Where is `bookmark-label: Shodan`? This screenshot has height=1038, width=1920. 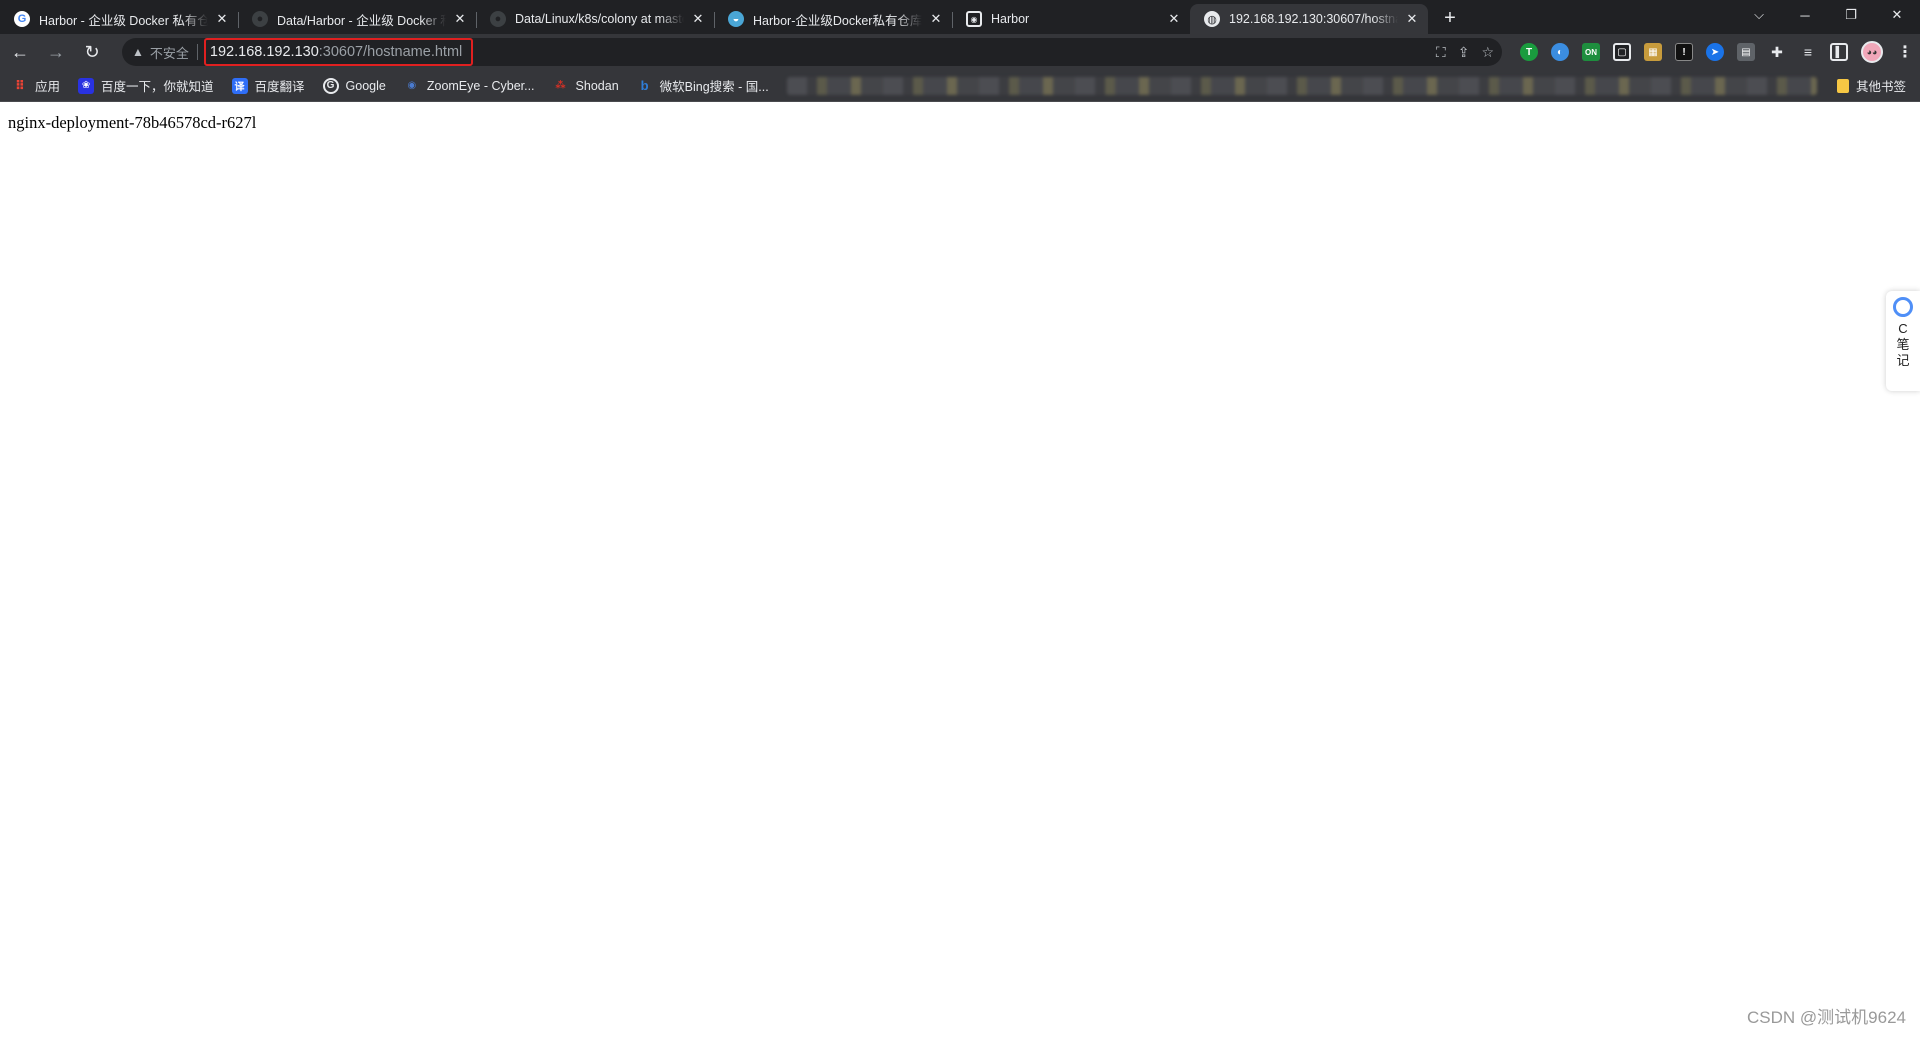 bookmark-label: Shodan is located at coordinates (597, 85).